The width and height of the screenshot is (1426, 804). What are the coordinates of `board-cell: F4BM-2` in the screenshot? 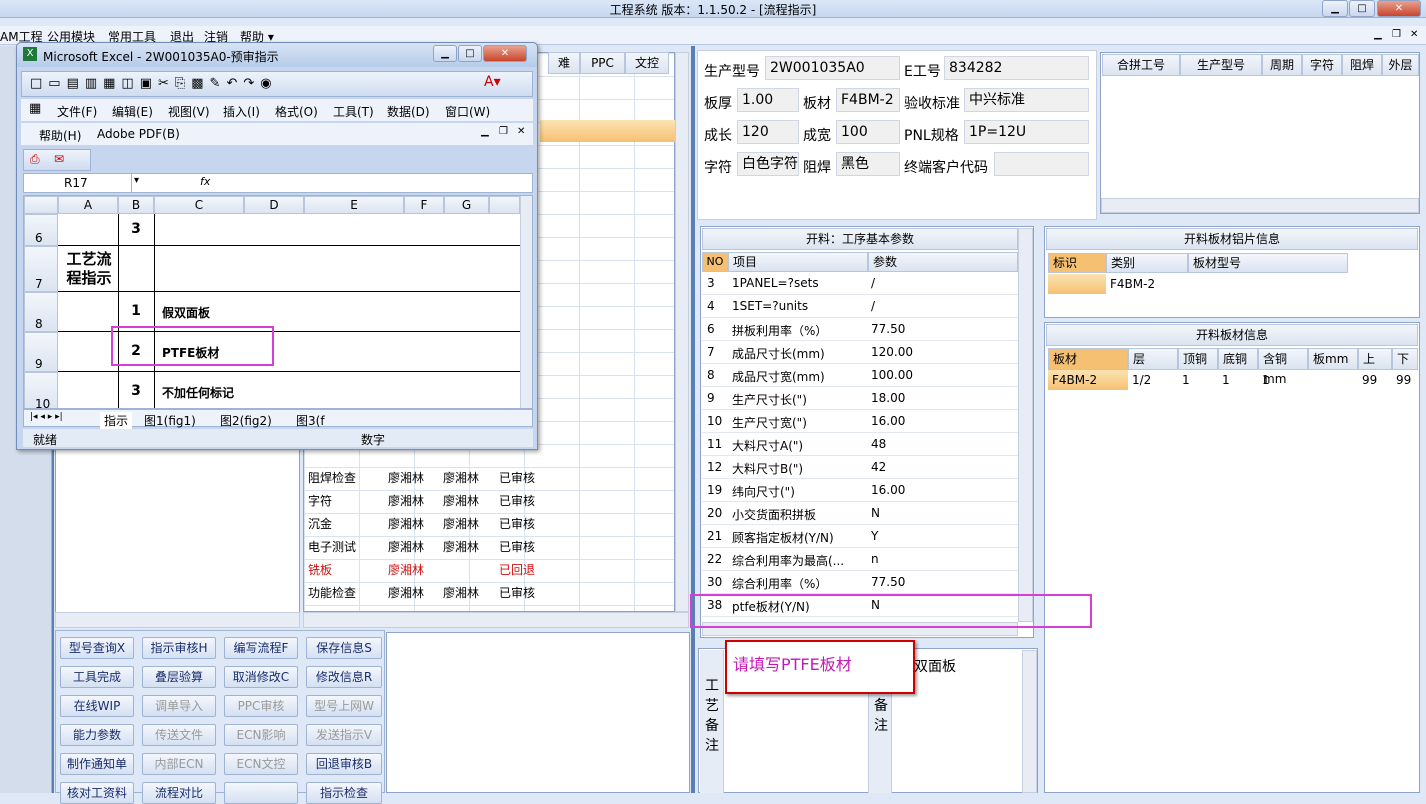 It's located at (1074, 380).